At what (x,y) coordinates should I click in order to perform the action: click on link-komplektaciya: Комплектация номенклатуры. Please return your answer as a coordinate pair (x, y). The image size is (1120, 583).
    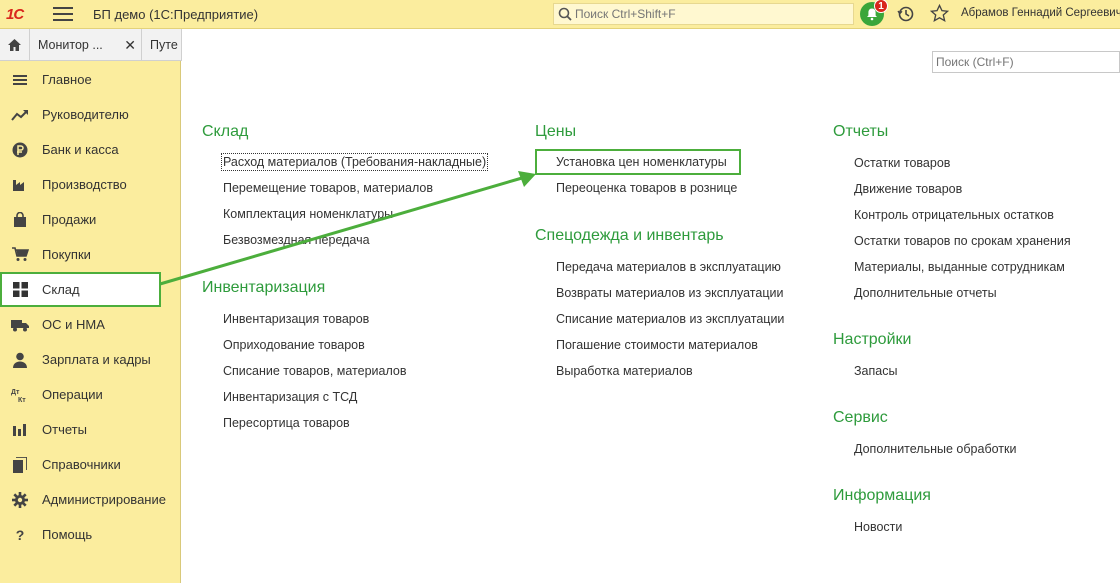
    Looking at the image, I should click on (308, 214).